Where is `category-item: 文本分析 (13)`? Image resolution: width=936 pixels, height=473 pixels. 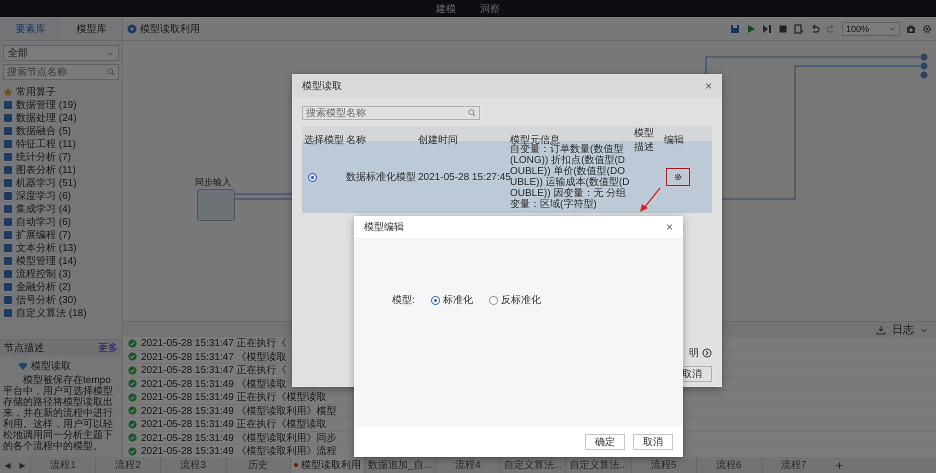
category-item: 文本分析 (13) is located at coordinates (46, 247).